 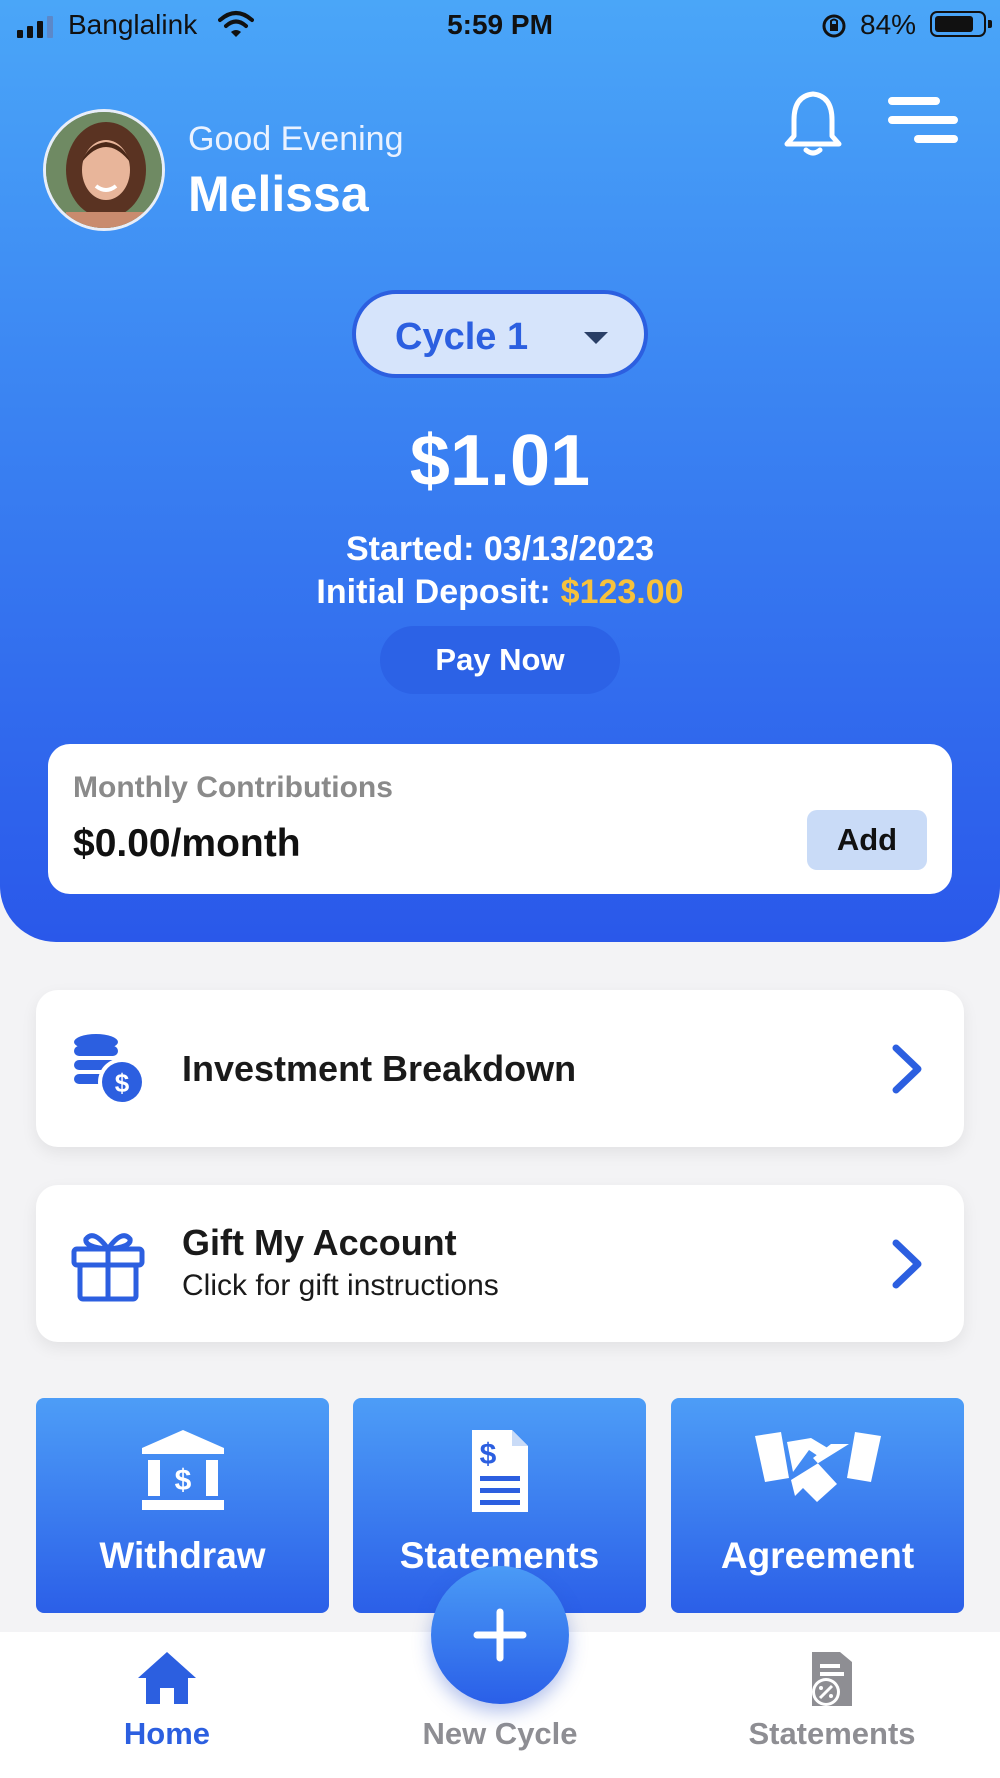 I want to click on investment-breakdown-card: $ Investment Breakdown, so click(x=500, y=1068).